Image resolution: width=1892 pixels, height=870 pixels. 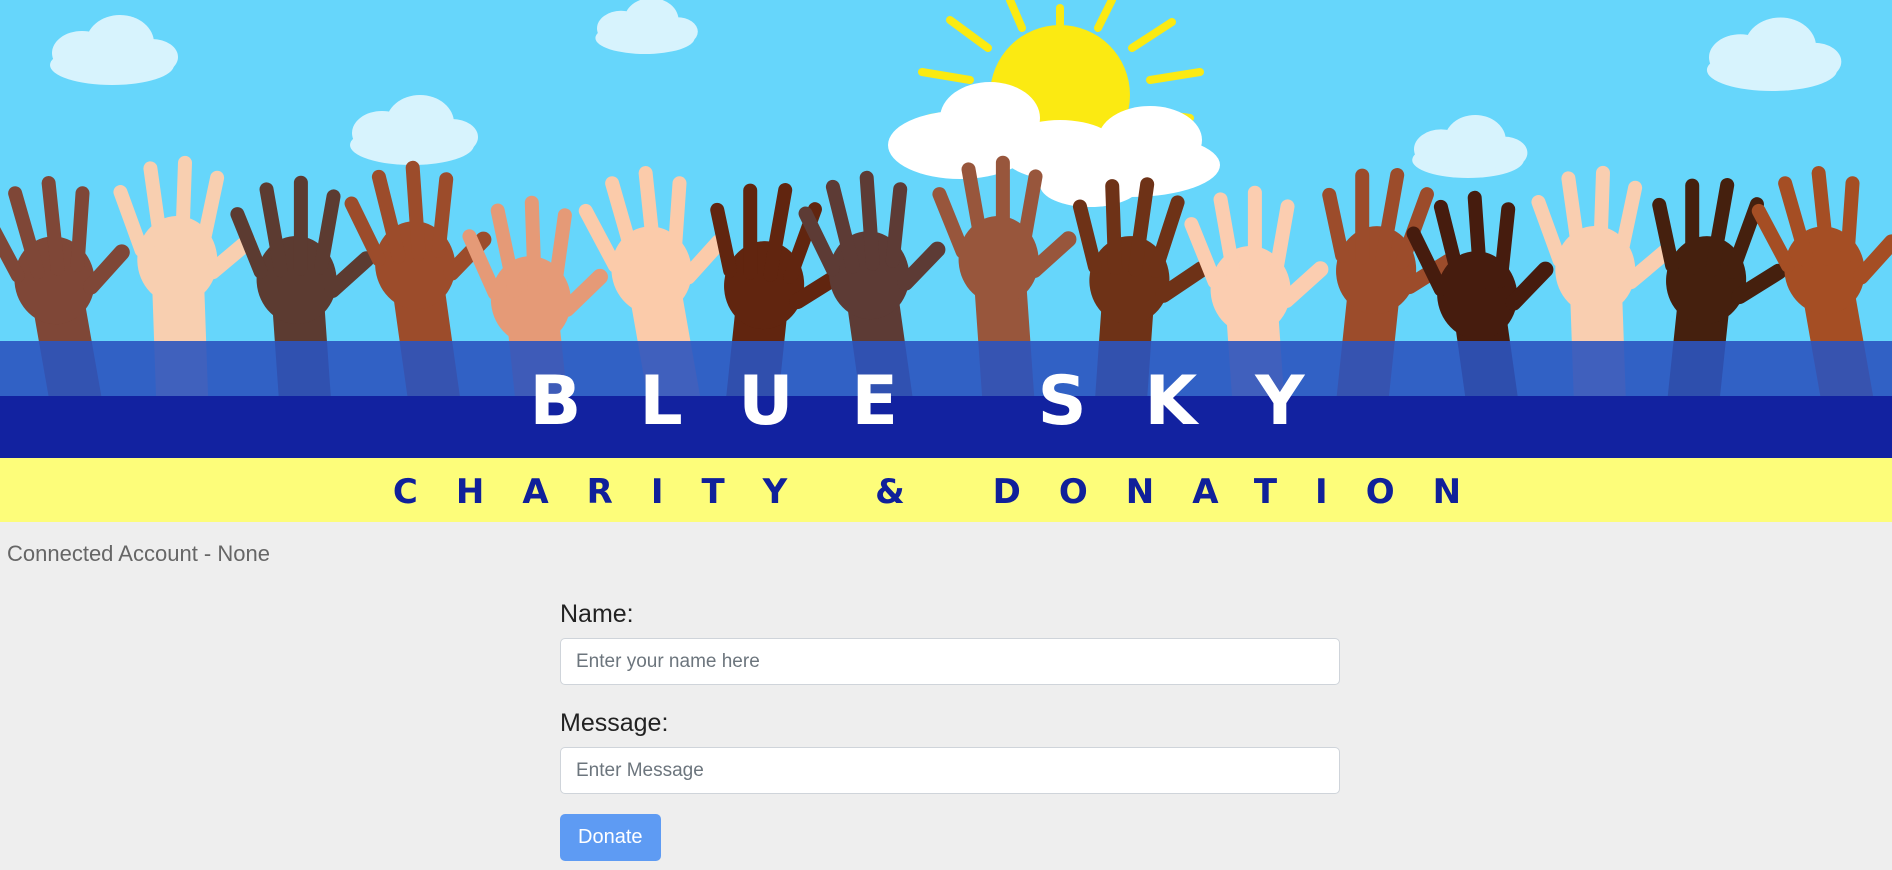 I want to click on name-group: Name:, so click(x=950, y=642).